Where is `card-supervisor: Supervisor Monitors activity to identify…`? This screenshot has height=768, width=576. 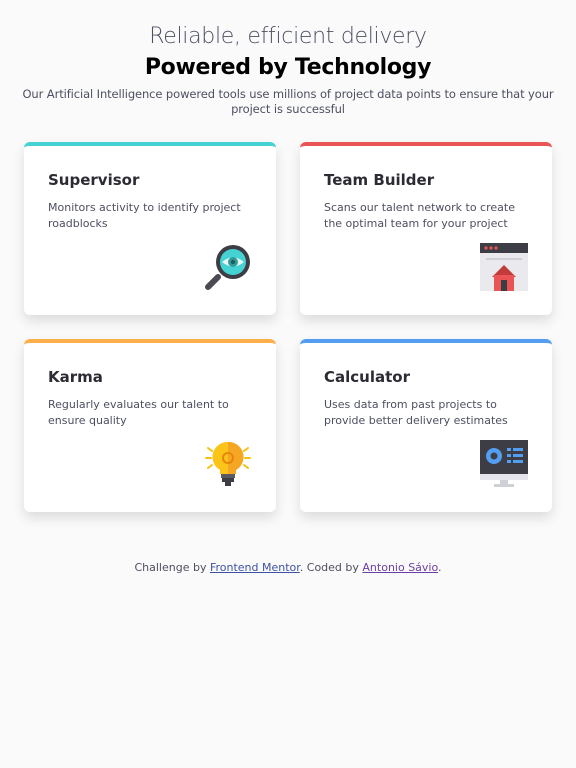 card-supervisor: Supervisor Monitors activity to identify… is located at coordinates (150, 228).